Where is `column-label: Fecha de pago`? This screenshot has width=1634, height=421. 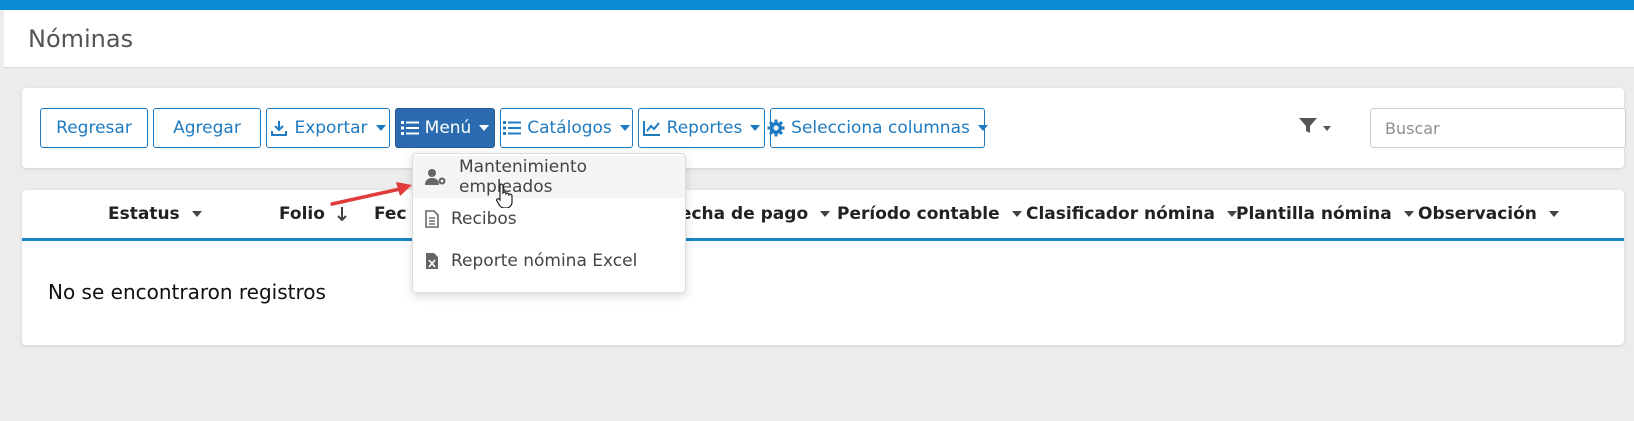
column-label: Fecha de pago is located at coordinates (739, 214).